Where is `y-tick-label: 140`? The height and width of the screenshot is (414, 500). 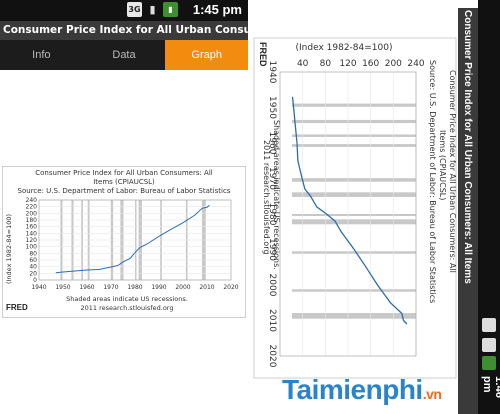
y-tick-label: 140 is located at coordinates (32, 233).